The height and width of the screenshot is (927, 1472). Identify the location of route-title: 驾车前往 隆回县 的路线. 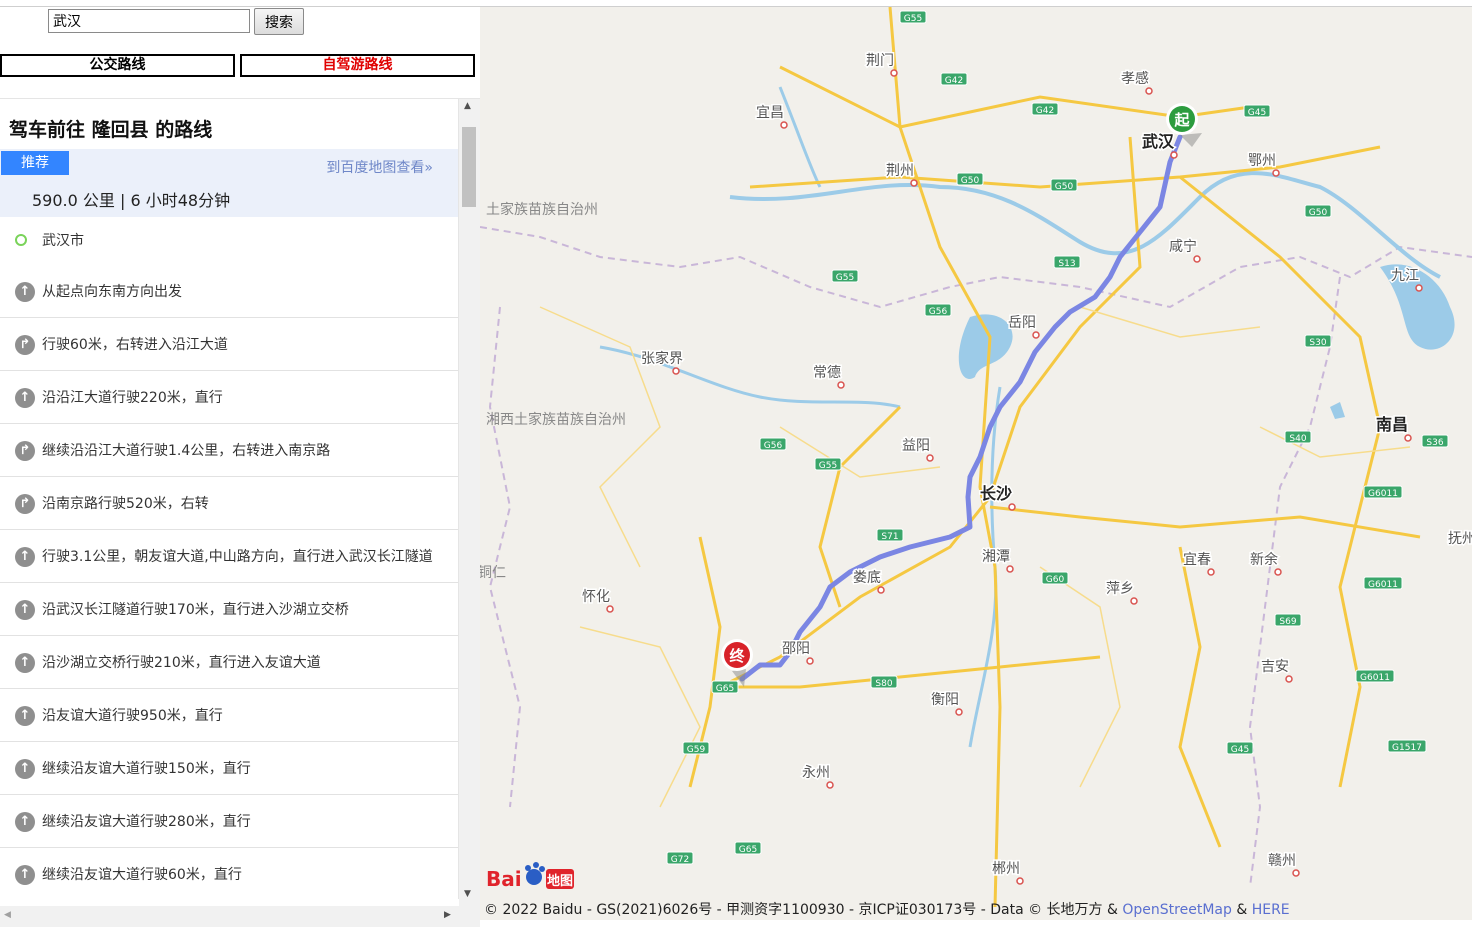
(111, 130).